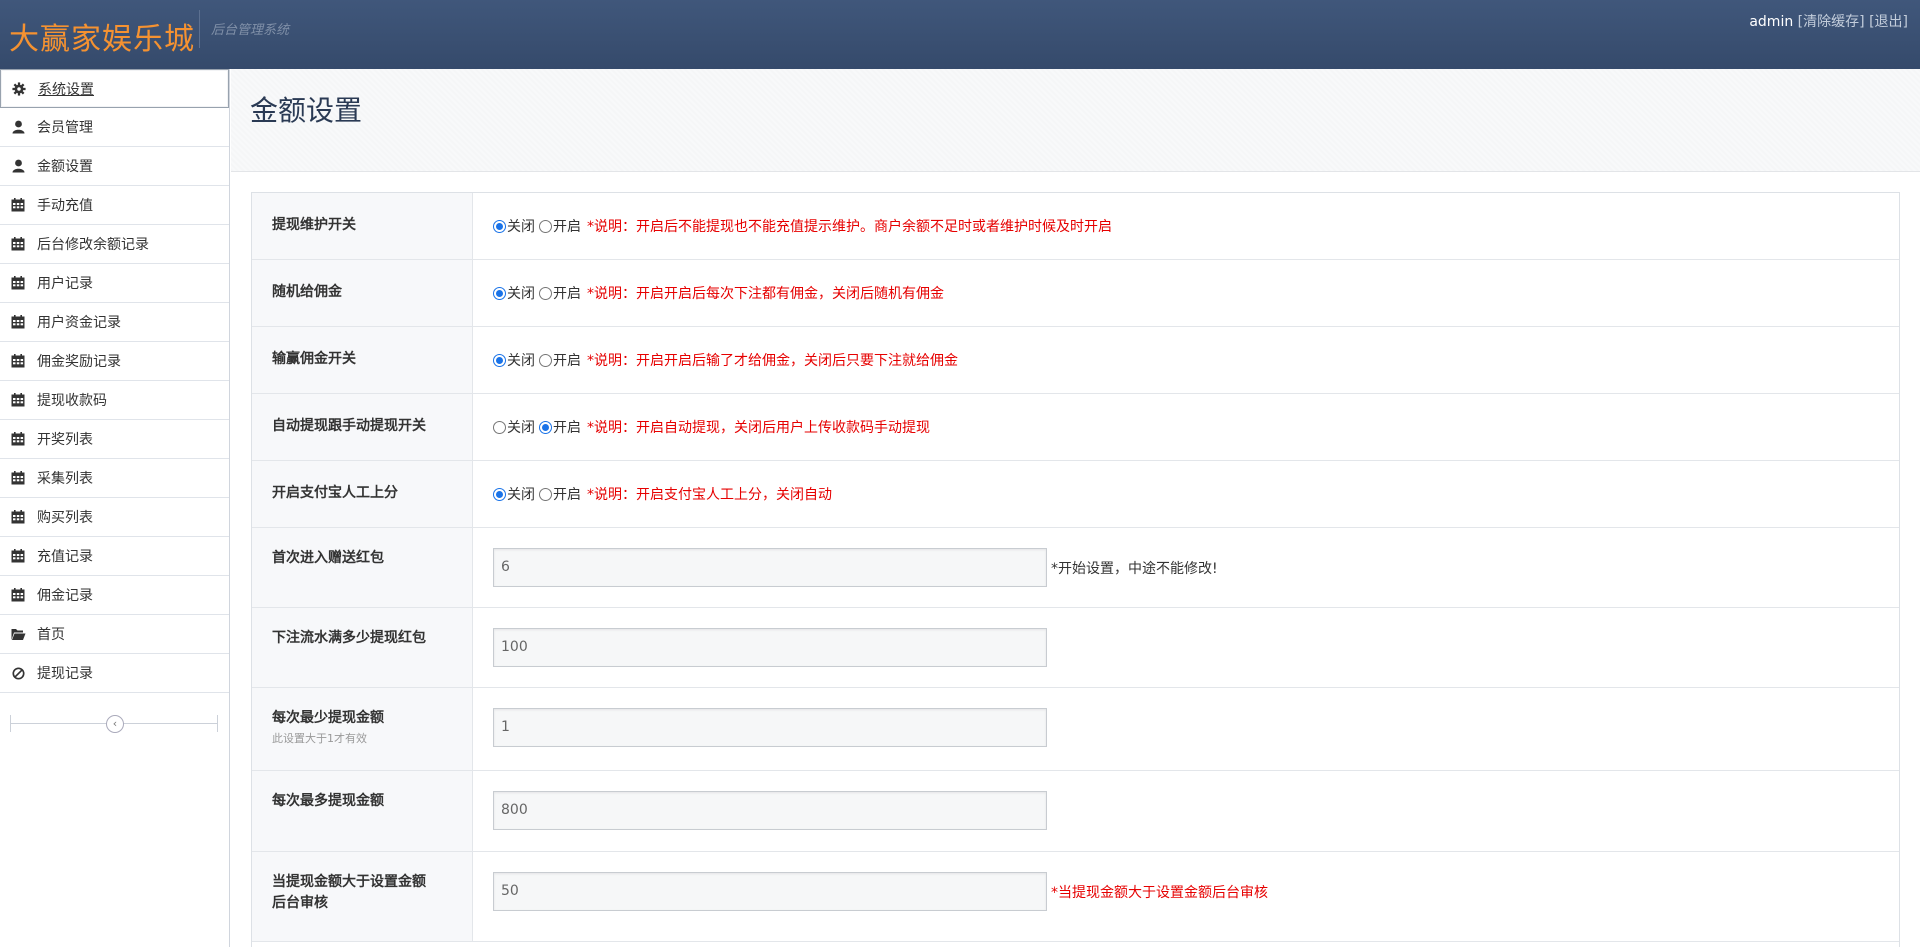 This screenshot has width=1920, height=947. What do you see at coordinates (362, 226) in the screenshot?
I see `row-label-cell: 提现维护开关` at bounding box center [362, 226].